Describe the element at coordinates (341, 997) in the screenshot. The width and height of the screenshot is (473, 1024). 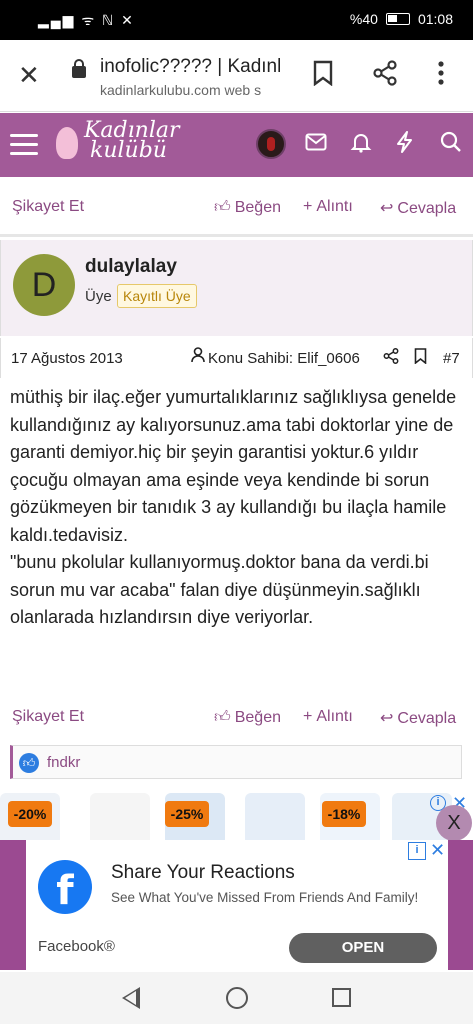
I see `recents-icon` at that location.